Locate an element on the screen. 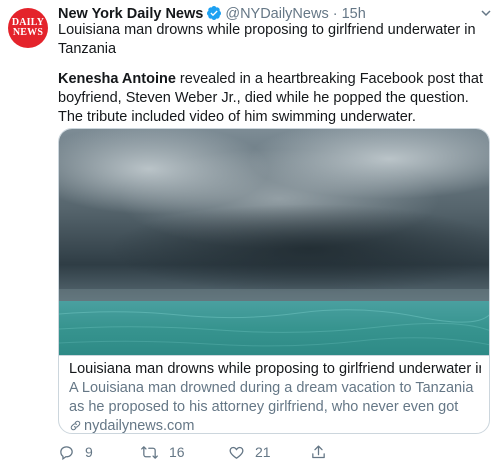  account-name: New York Daily News is located at coordinates (130, 14).